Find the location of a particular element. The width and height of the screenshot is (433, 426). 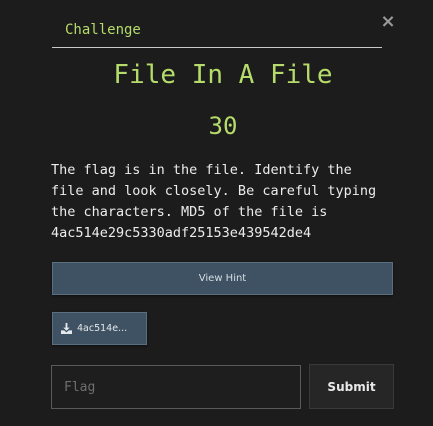

download-icon is located at coordinates (66, 328).